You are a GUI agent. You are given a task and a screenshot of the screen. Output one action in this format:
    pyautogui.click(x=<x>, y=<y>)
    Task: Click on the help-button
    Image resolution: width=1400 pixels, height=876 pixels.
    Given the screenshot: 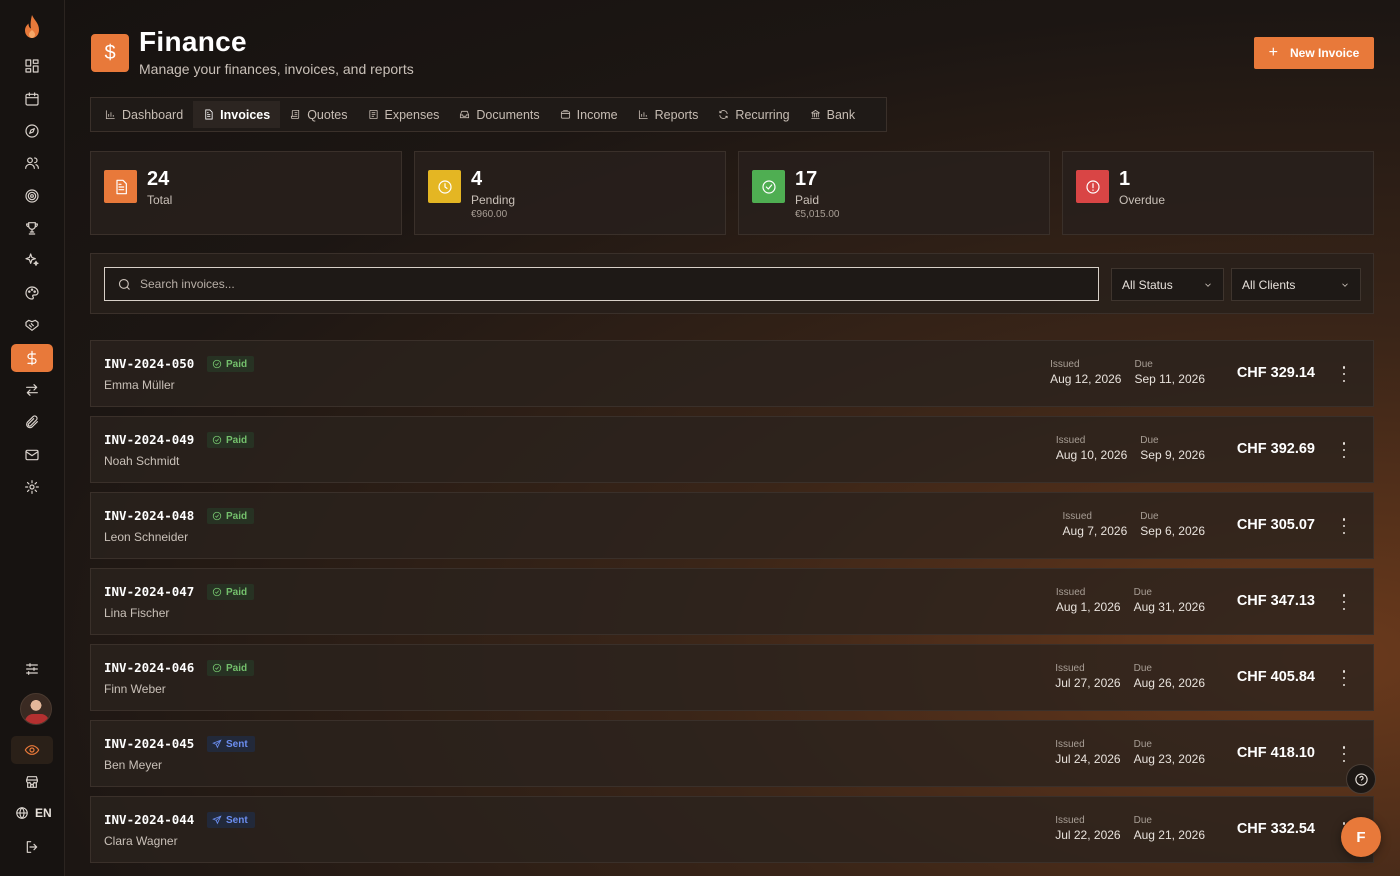 What is the action you would take?
    pyautogui.click(x=1361, y=779)
    